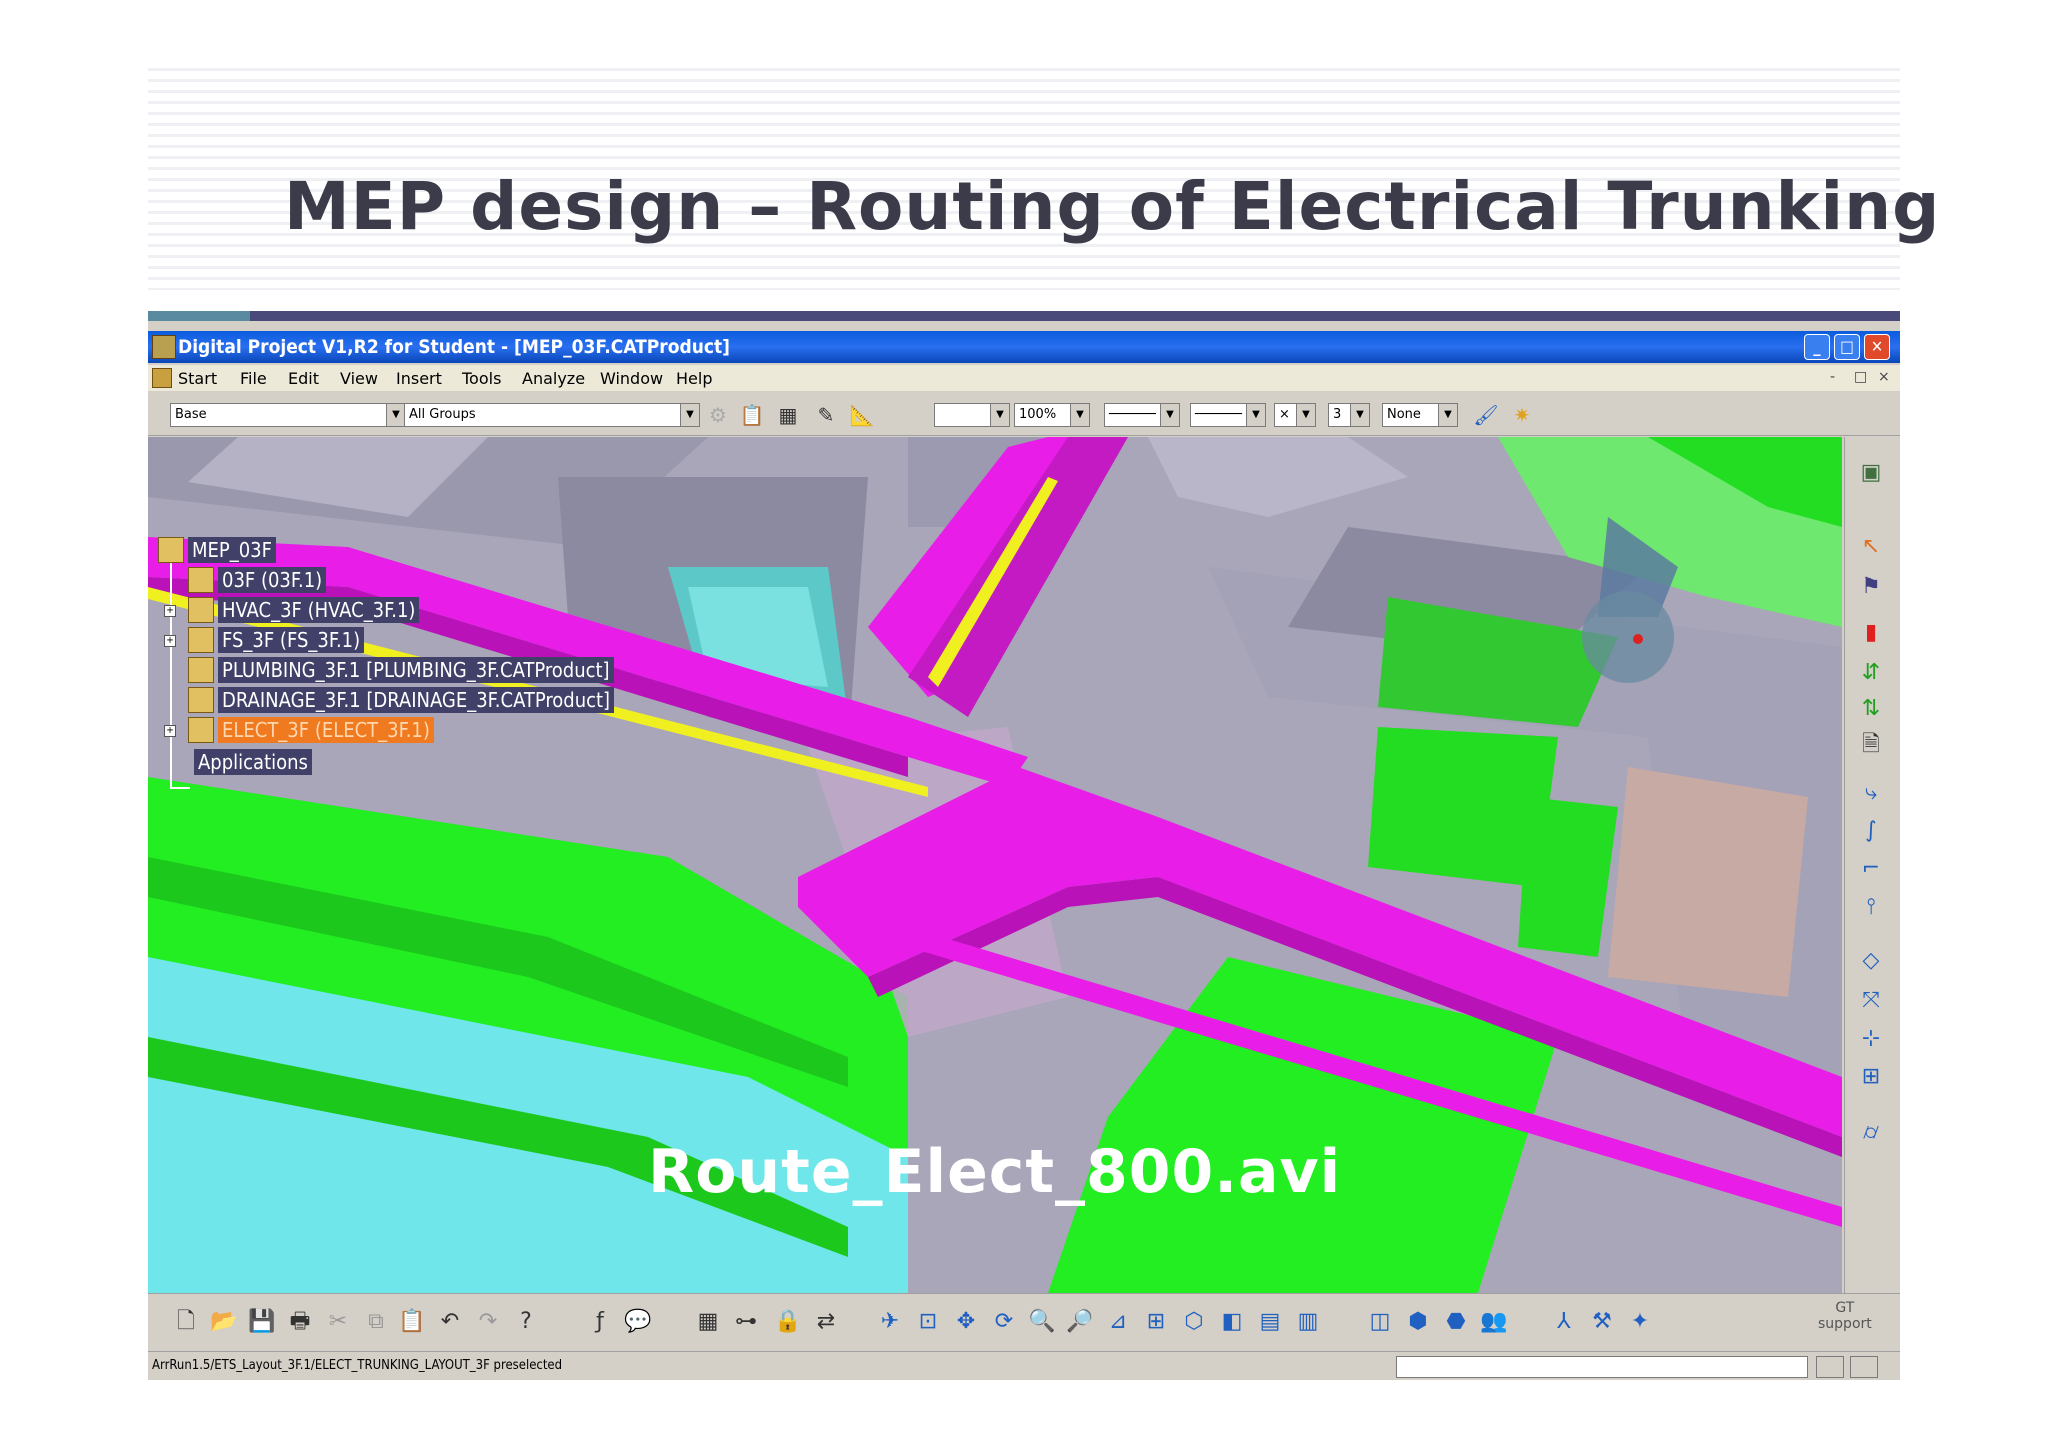 This screenshot has height=1447, width=2048. I want to click on zoom-combo: 100% ▼, so click(1052, 415).